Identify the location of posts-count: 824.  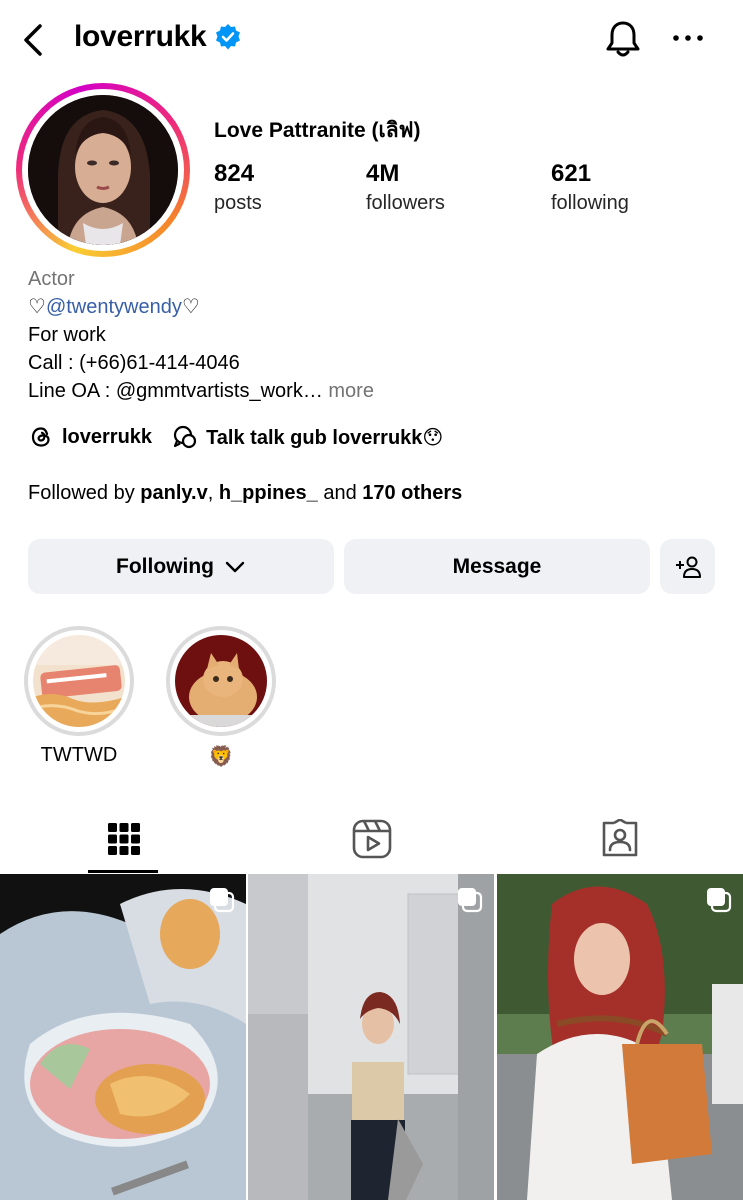
(234, 173).